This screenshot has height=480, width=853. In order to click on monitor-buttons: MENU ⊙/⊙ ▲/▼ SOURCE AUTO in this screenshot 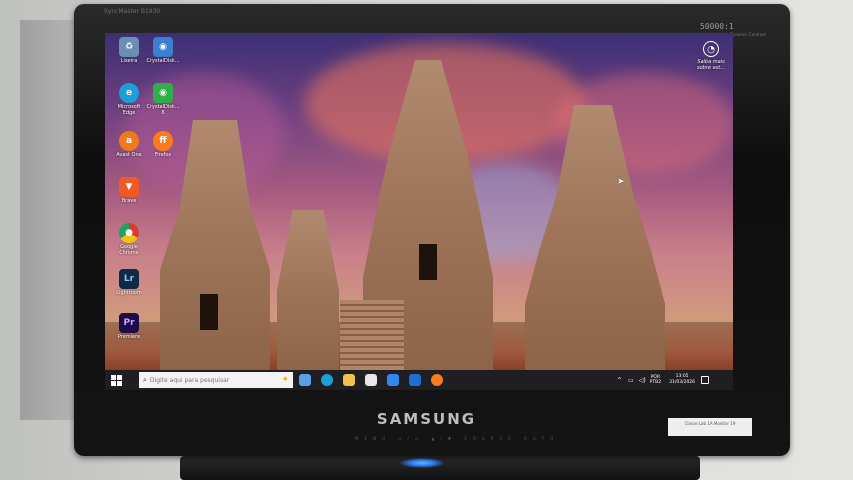, I will do `click(457, 438)`.